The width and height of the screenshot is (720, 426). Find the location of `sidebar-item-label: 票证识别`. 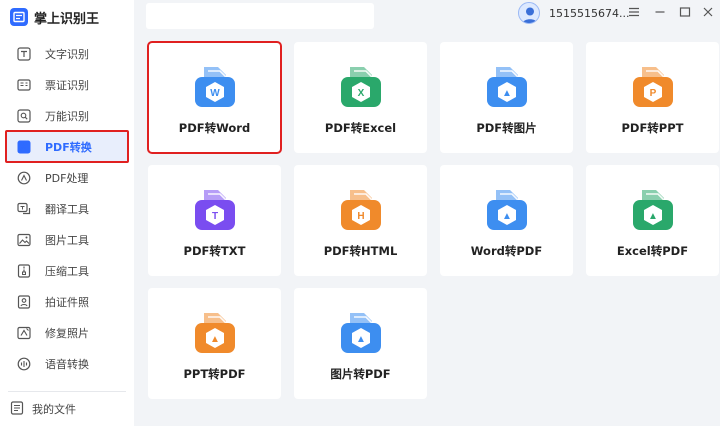

sidebar-item-label: 票证识别 is located at coordinates (67, 85).